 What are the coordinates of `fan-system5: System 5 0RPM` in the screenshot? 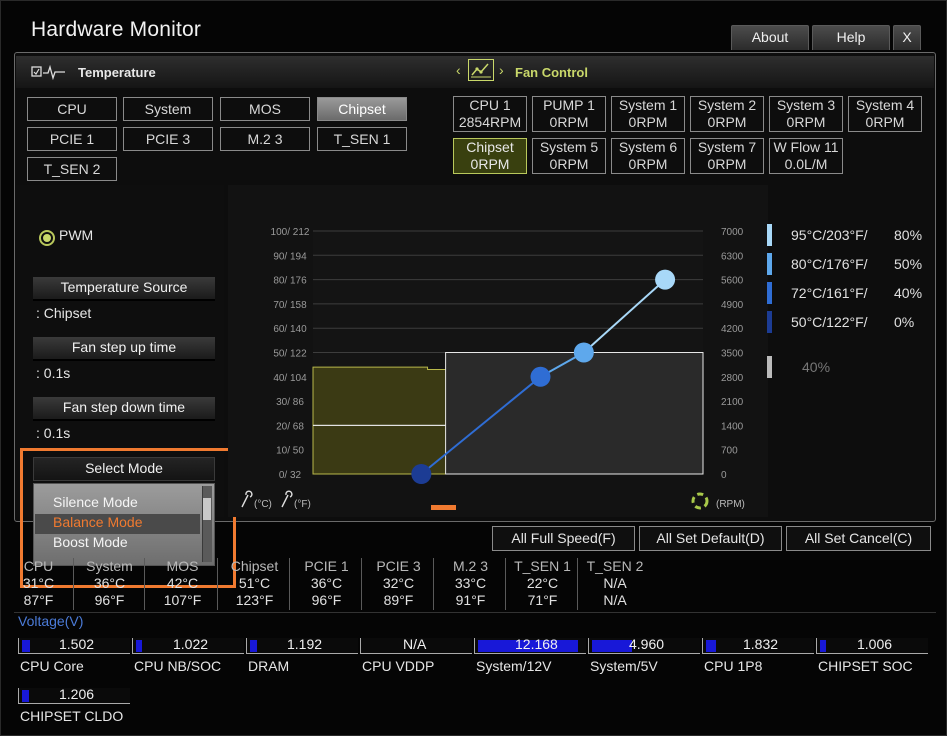 It's located at (569, 156).